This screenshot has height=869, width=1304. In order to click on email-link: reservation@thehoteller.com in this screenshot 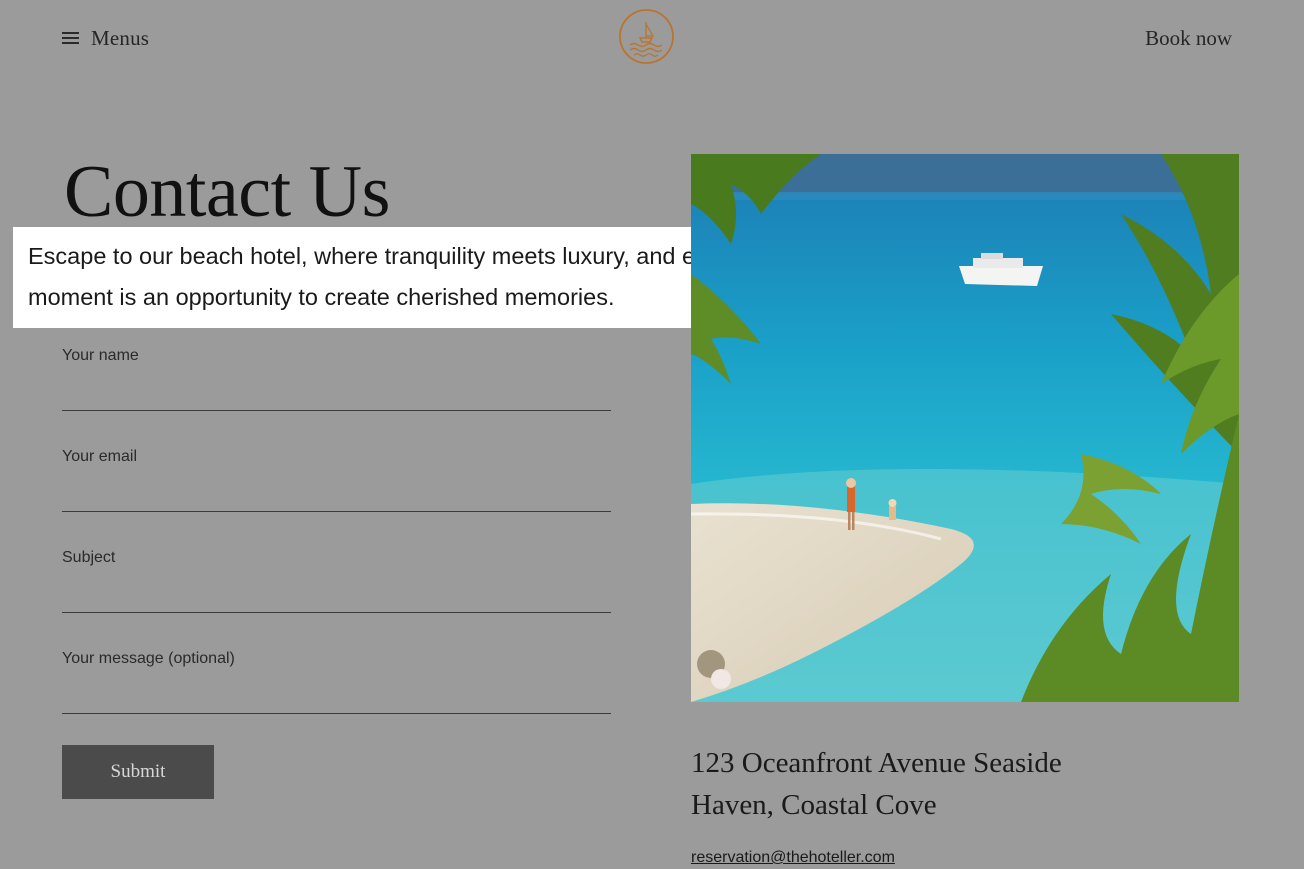, I will do `click(793, 858)`.